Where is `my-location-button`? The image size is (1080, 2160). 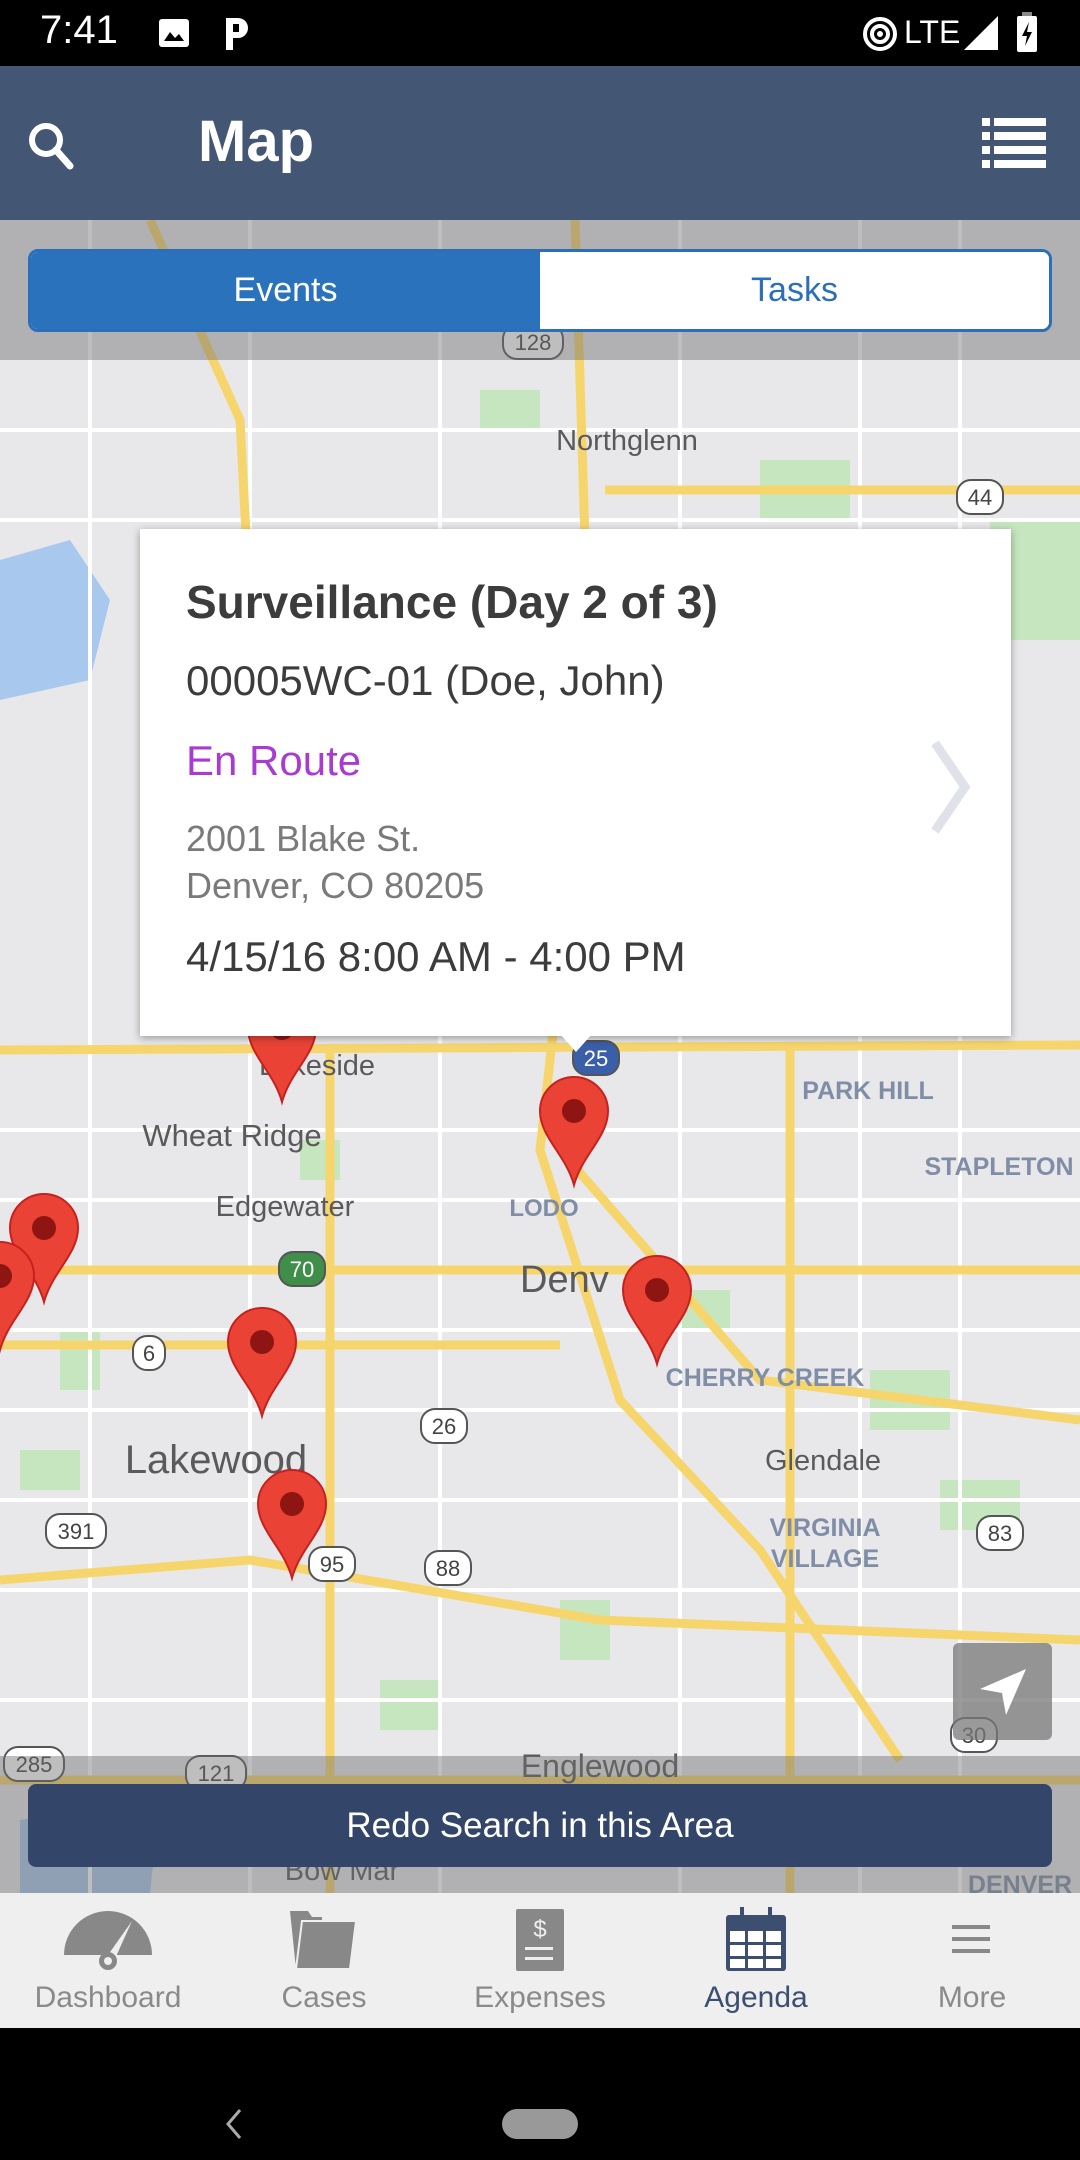
my-location-button is located at coordinates (1002, 1691).